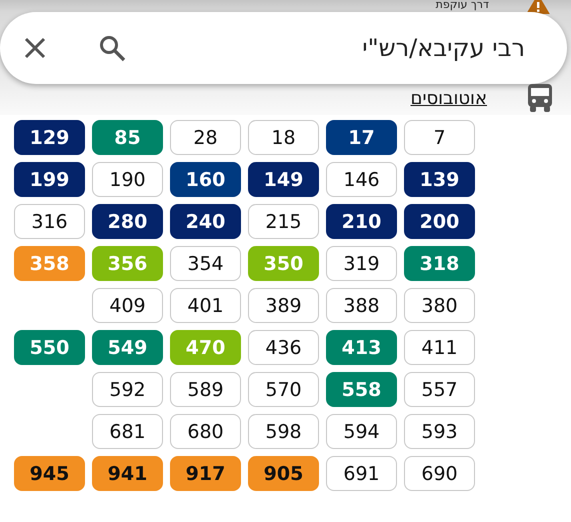 This screenshot has height=522, width=571. I want to click on route-button: 598, so click(283, 431).